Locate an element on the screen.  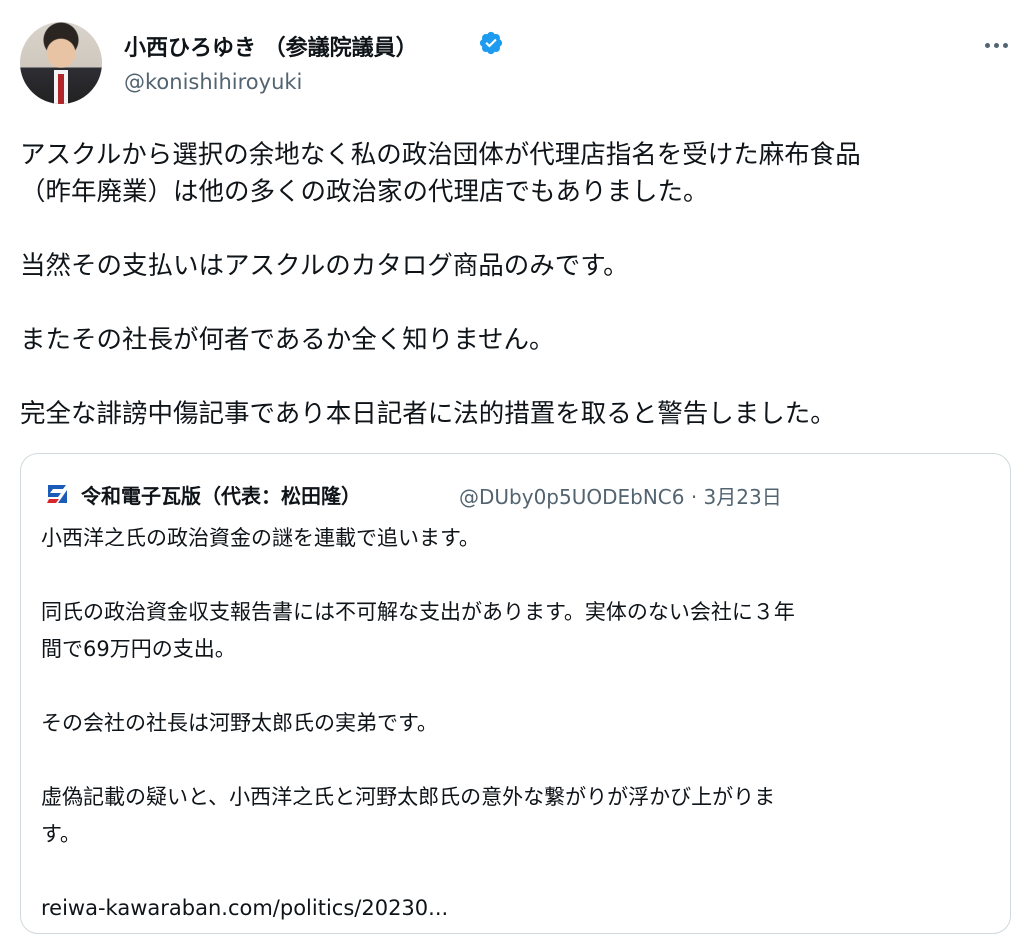
quoted-line: 間で69万円の支出。 is located at coordinates (138, 649).